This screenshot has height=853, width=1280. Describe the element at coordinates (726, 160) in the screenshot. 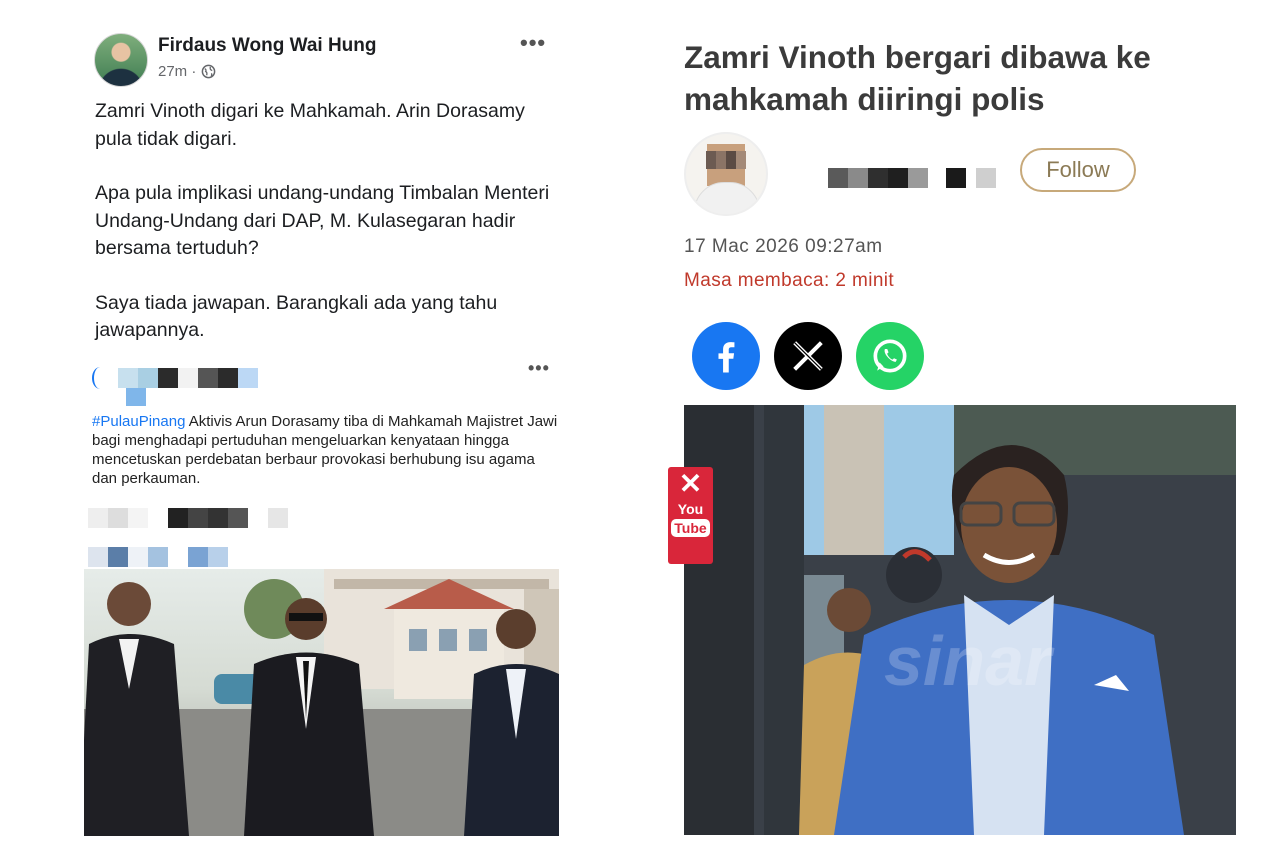

I see `censor-mosaic` at that location.